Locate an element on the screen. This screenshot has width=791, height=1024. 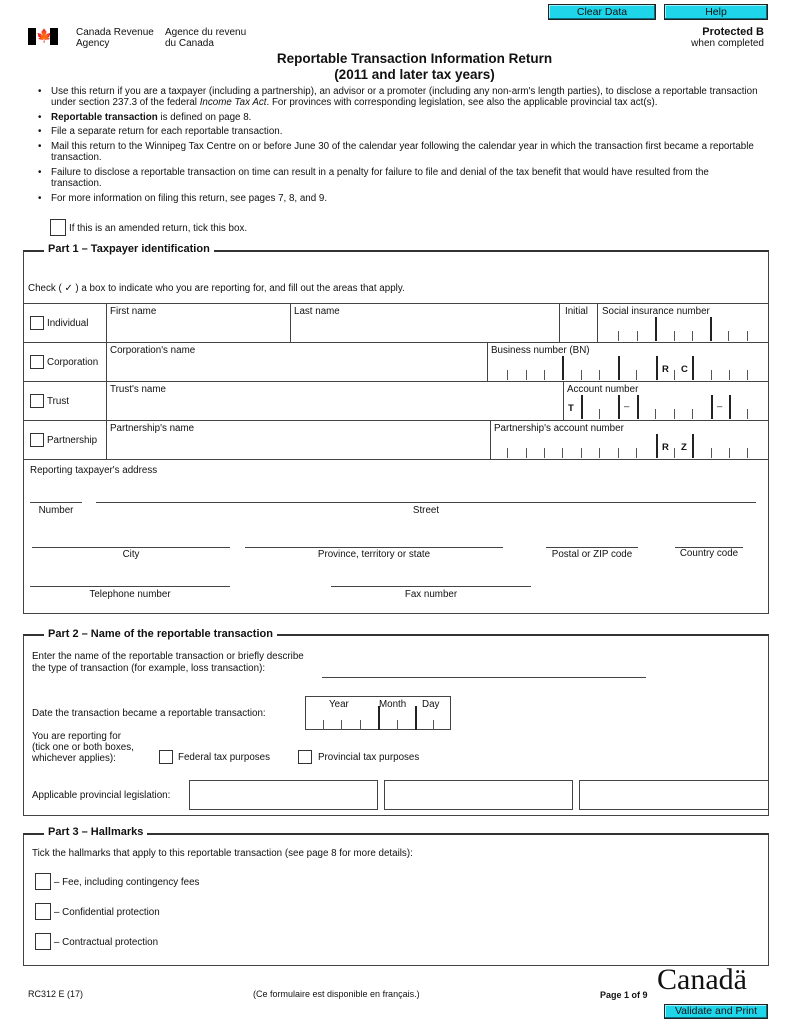
individual-label: Individual is located at coordinates (68, 323).